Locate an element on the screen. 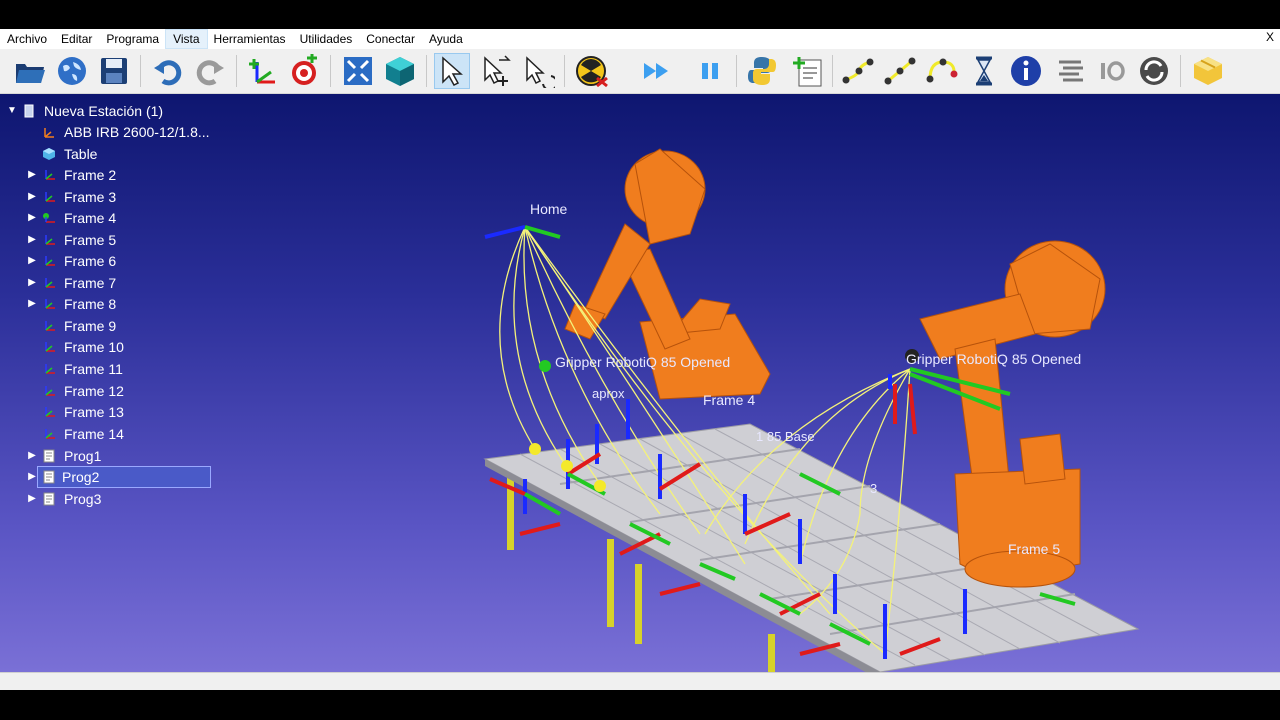  cube-icon is located at coordinates (400, 71).